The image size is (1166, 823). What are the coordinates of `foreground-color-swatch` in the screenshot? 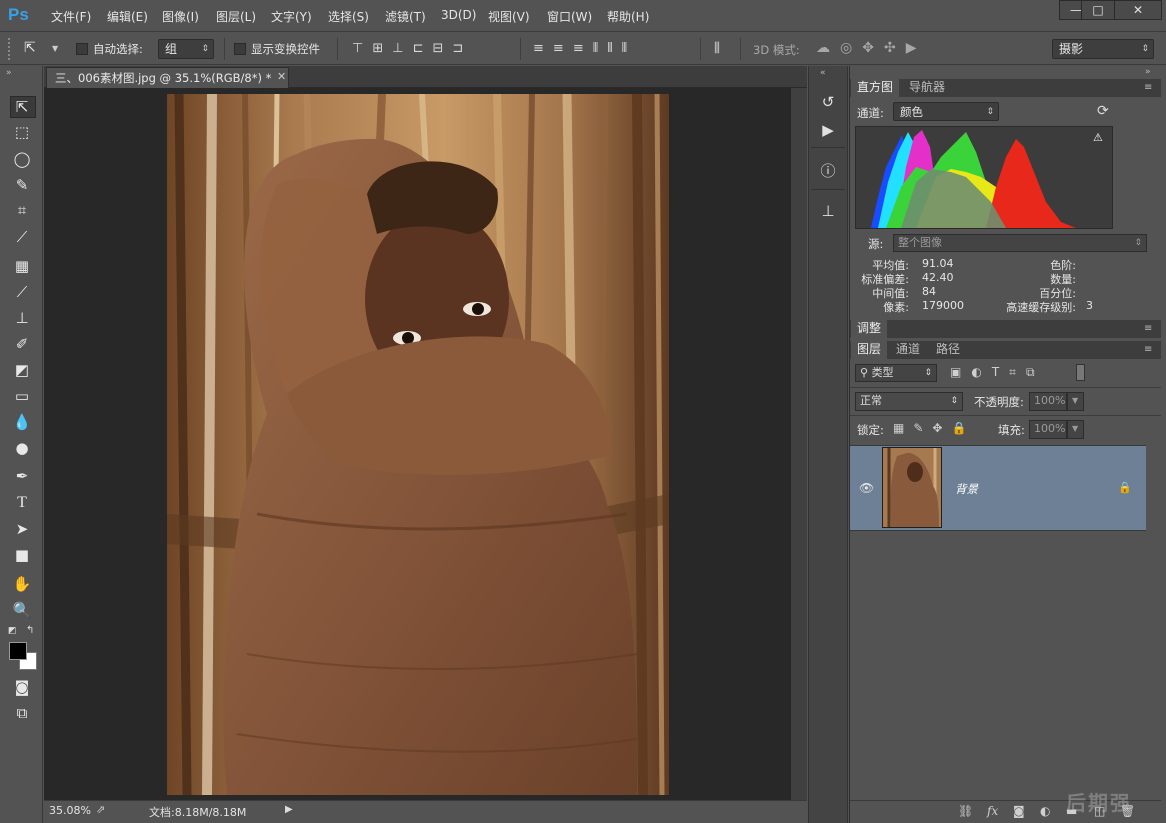 It's located at (18, 651).